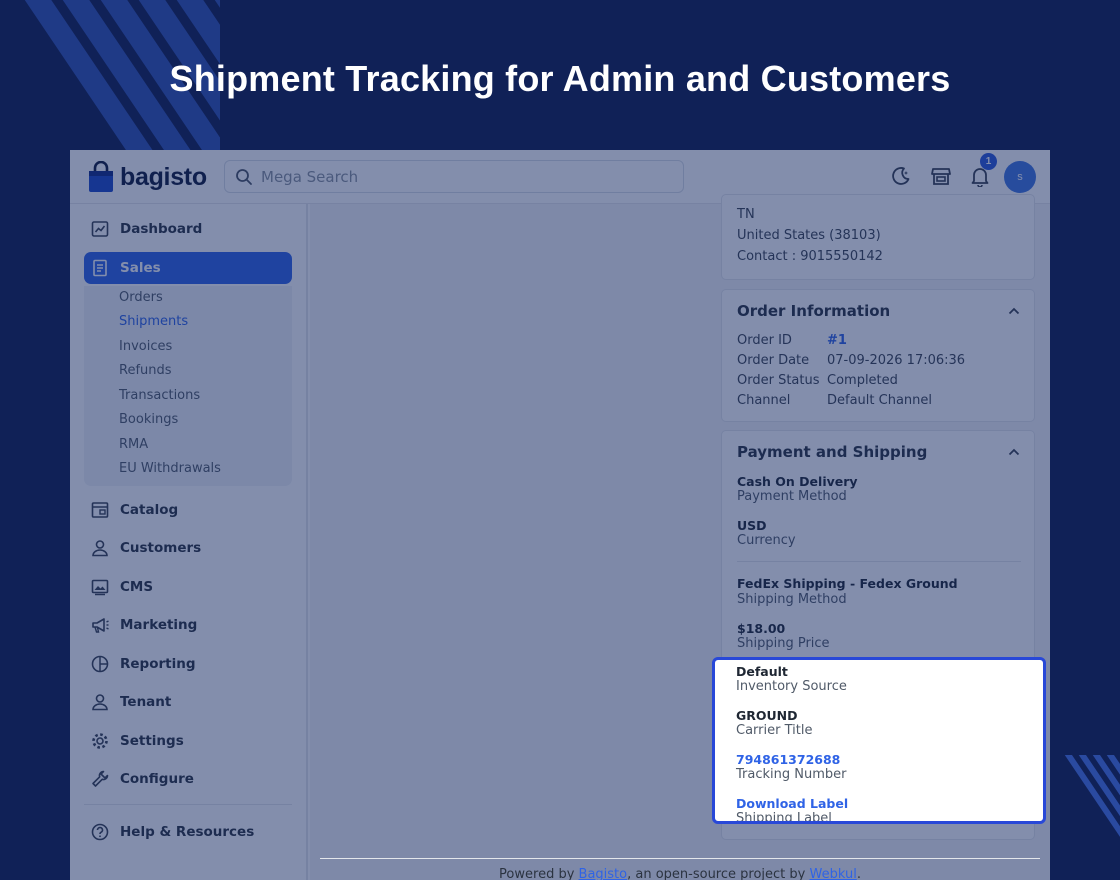  What do you see at coordinates (778, 380) in the screenshot?
I see `order-status-label: Order Status` at bounding box center [778, 380].